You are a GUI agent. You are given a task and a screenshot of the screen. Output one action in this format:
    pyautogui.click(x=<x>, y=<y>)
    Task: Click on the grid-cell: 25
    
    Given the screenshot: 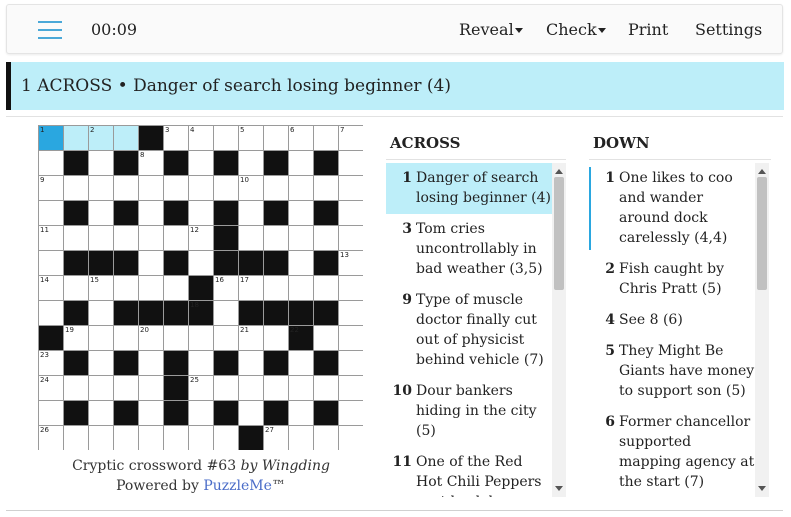 What is the action you would take?
    pyautogui.click(x=201, y=388)
    